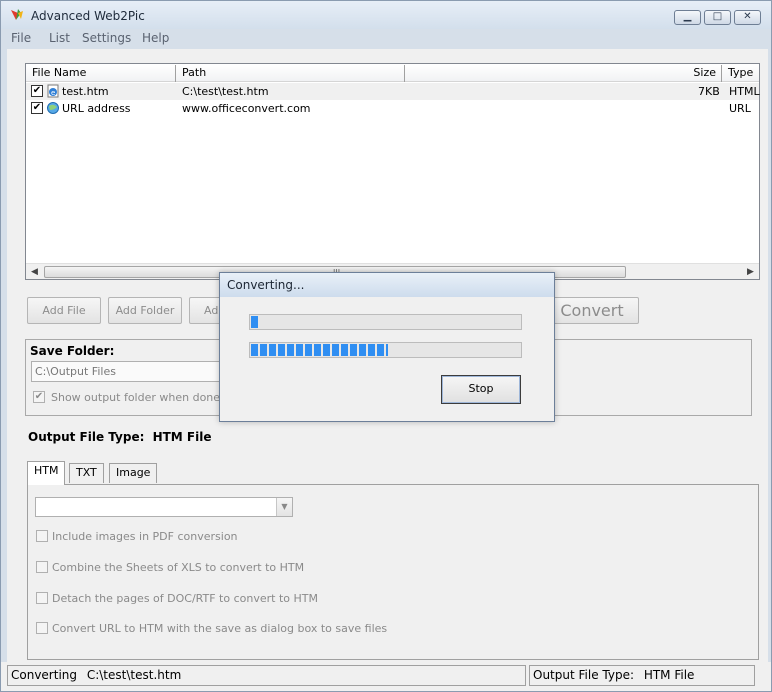  What do you see at coordinates (740, 73) in the screenshot?
I see `column-type: Type` at bounding box center [740, 73].